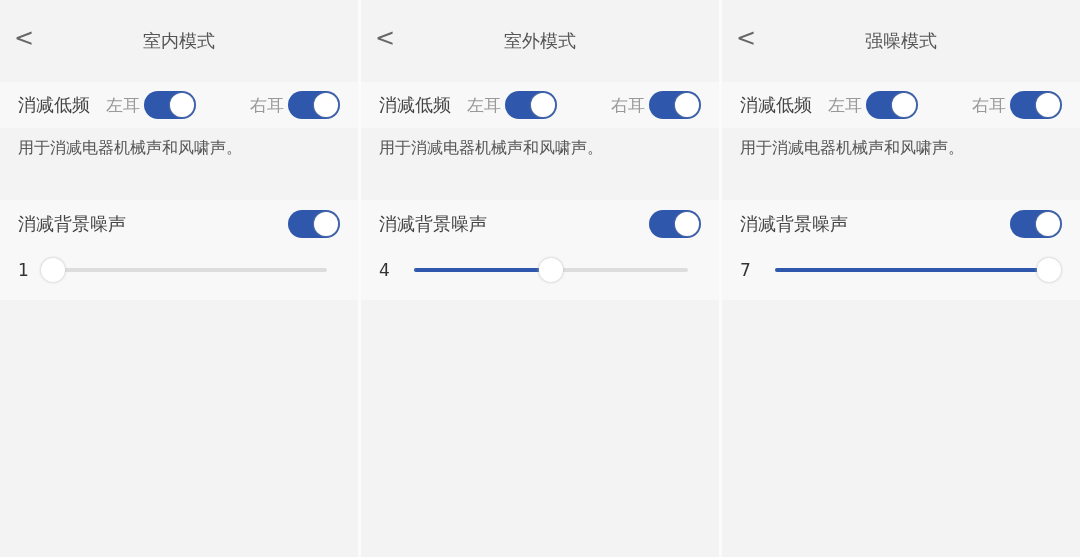 The height and width of the screenshot is (557, 1080). Describe the element at coordinates (24, 270) in the screenshot. I see `slider-value: 1` at that location.